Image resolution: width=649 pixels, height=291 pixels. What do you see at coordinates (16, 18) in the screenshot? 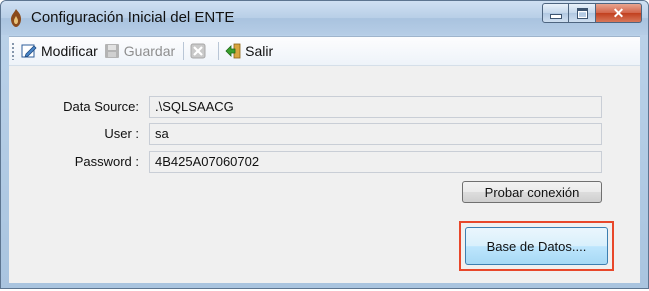
I see `app-icon` at bounding box center [16, 18].